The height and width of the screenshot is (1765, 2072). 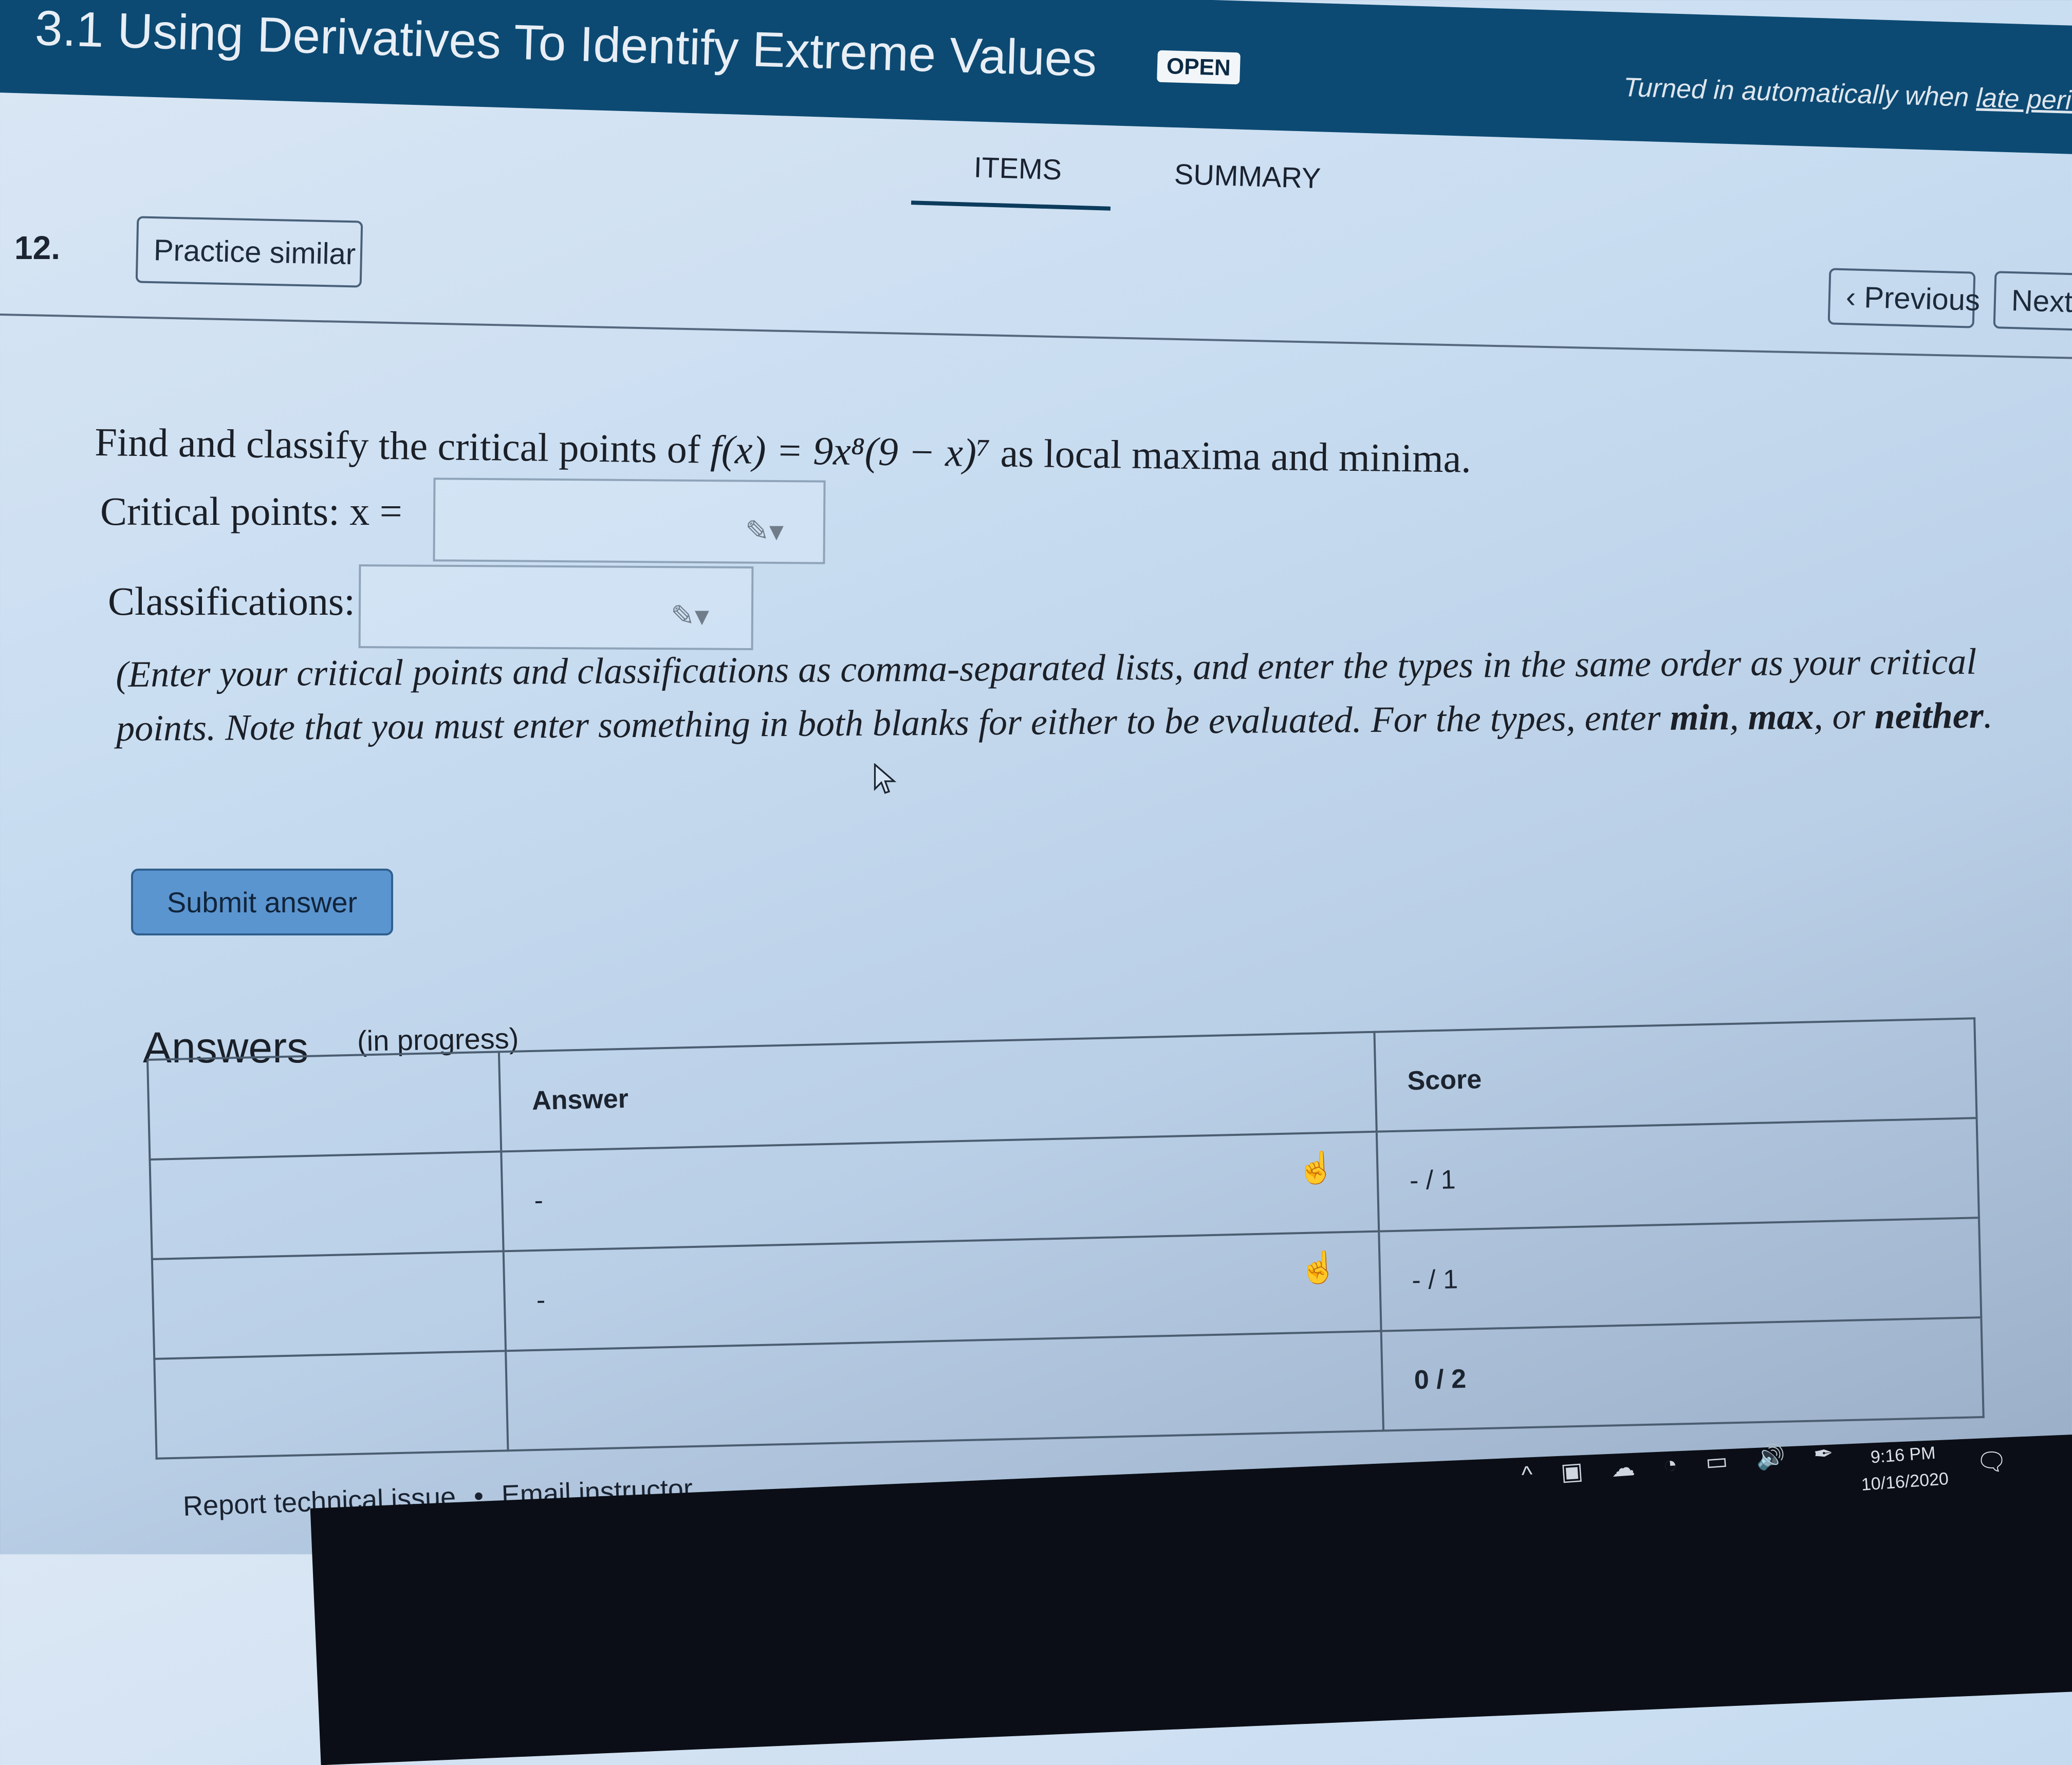 I want to click on note-max: max, so click(x=1781, y=716).